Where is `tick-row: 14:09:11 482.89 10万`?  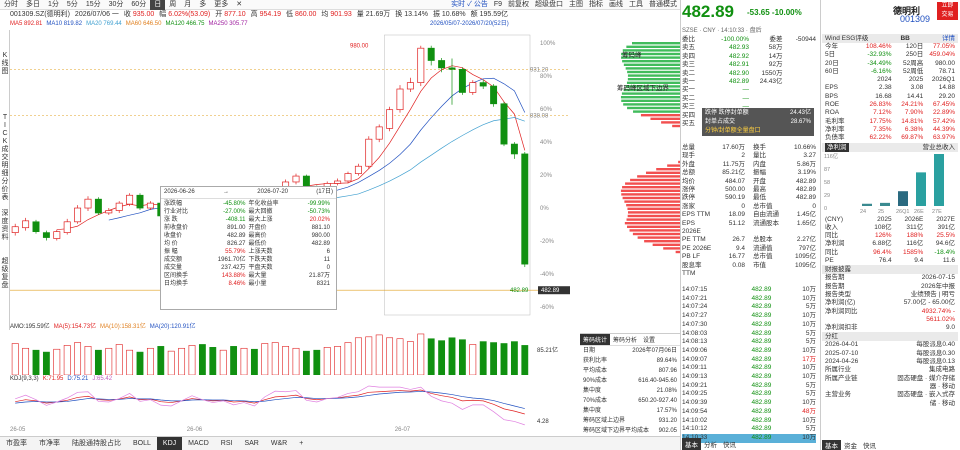
tick-row: 14:09:11 482.89 10万 is located at coordinates (749, 368).